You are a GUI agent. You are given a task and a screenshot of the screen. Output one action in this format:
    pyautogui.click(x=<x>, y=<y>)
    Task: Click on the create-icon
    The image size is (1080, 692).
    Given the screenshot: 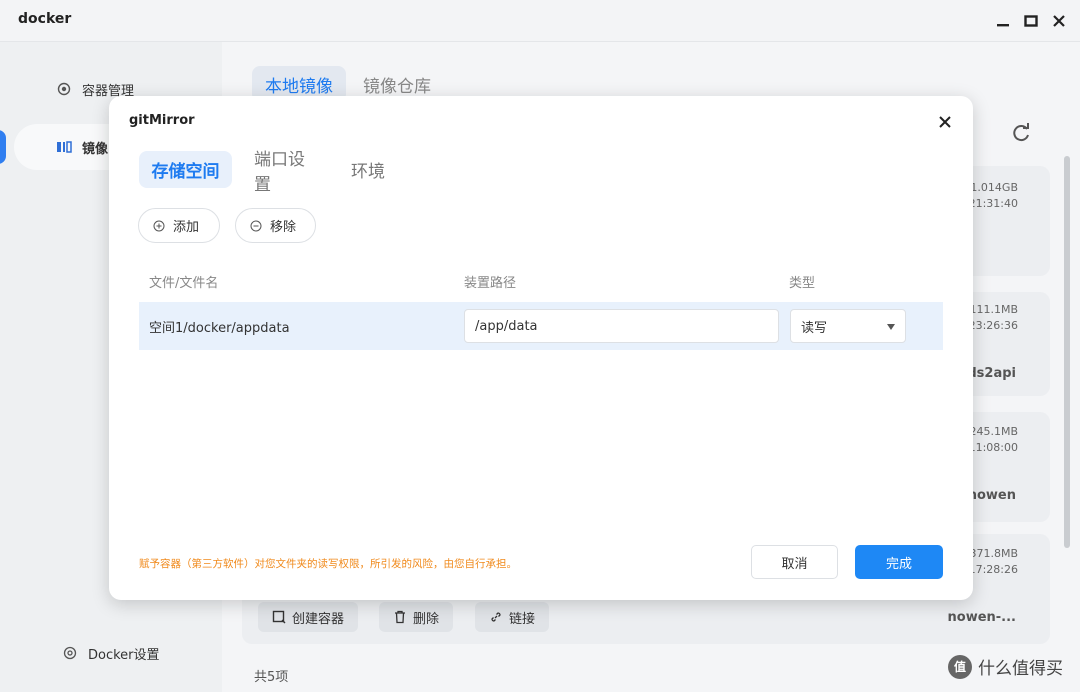 What is the action you would take?
    pyautogui.click(x=279, y=617)
    